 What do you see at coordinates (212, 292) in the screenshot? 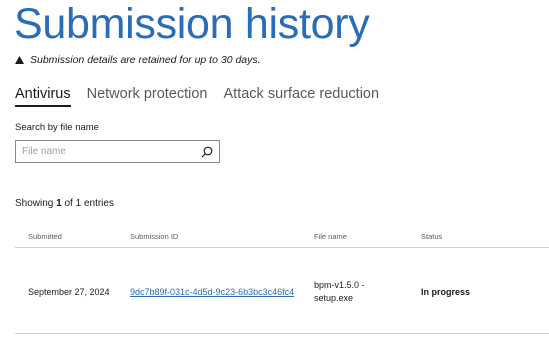
I see `cell-submission-id-link: 9dc7b89f-031c-4d5d-9c23-6b3bc3c46fc4` at bounding box center [212, 292].